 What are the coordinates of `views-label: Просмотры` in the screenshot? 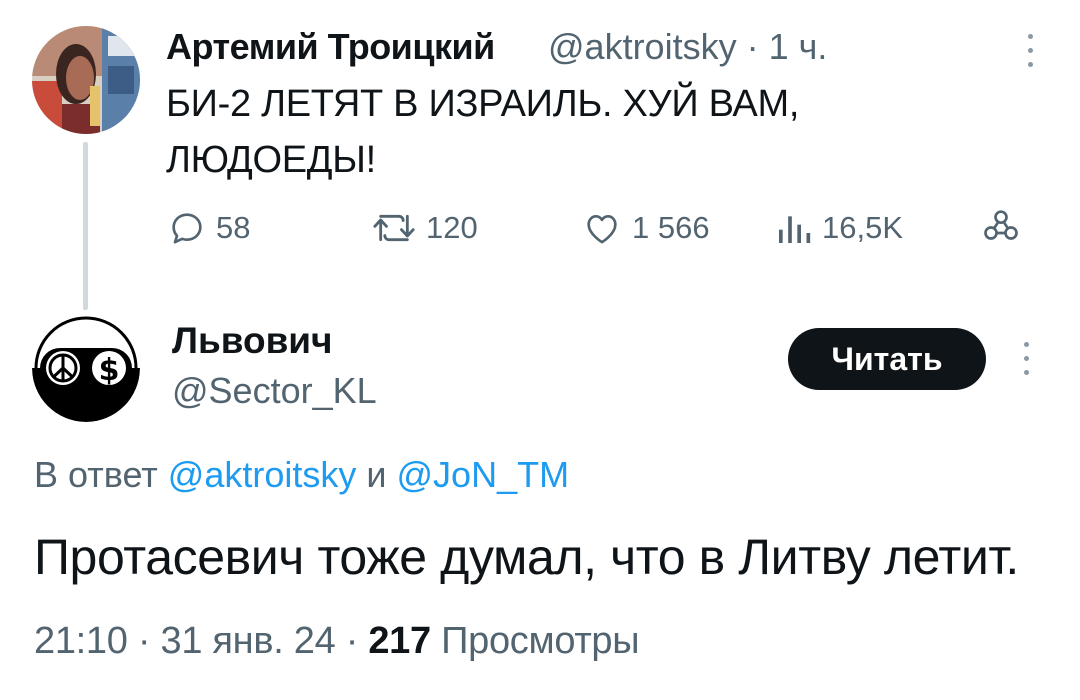 It's located at (540, 641).